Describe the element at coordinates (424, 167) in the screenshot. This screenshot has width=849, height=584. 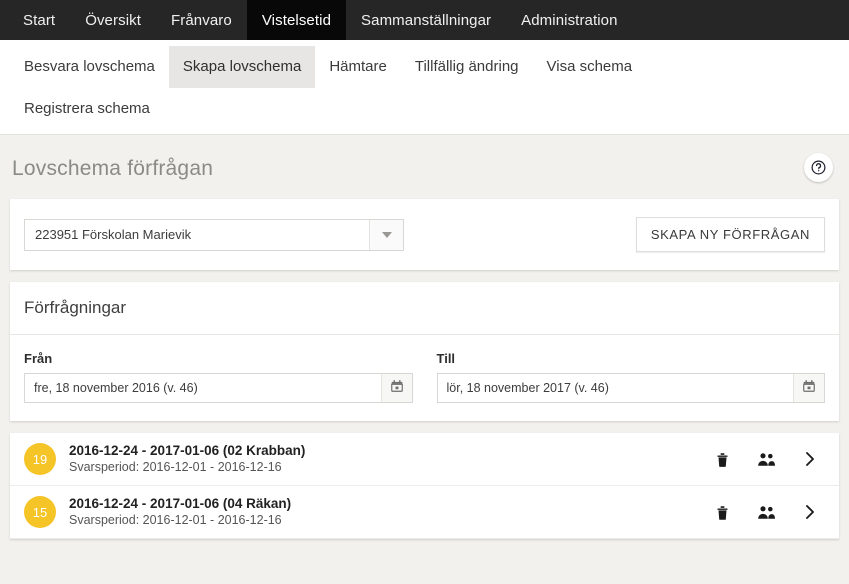
I see `page-header: Lovschema förfrågan` at that location.